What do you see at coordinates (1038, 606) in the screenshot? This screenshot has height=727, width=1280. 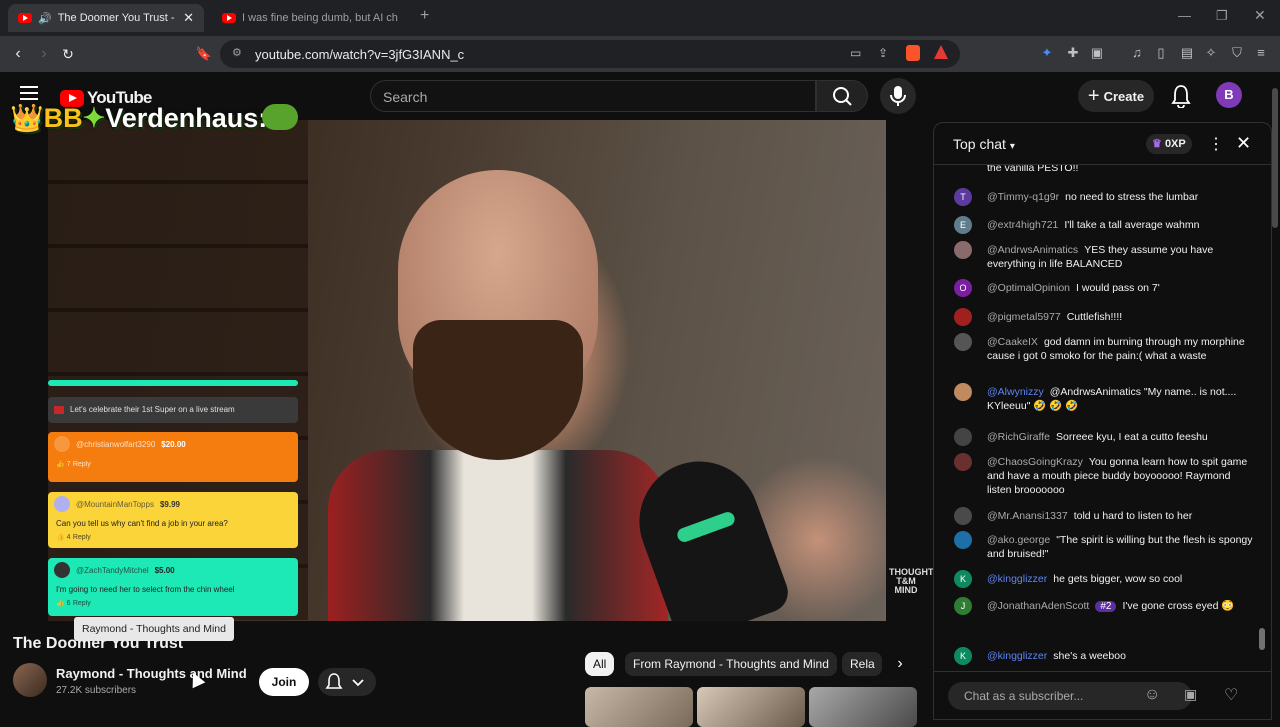 I see `chat-author-name: @JonathanAdenScott` at bounding box center [1038, 606].